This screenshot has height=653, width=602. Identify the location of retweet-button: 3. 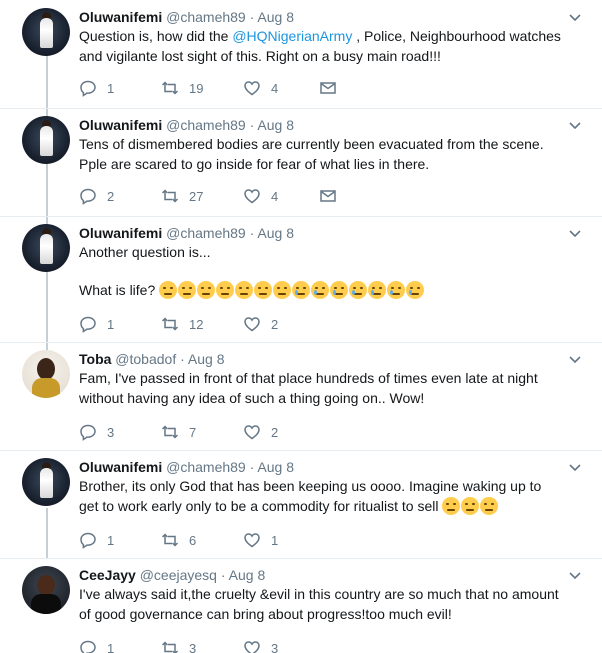
(178, 645).